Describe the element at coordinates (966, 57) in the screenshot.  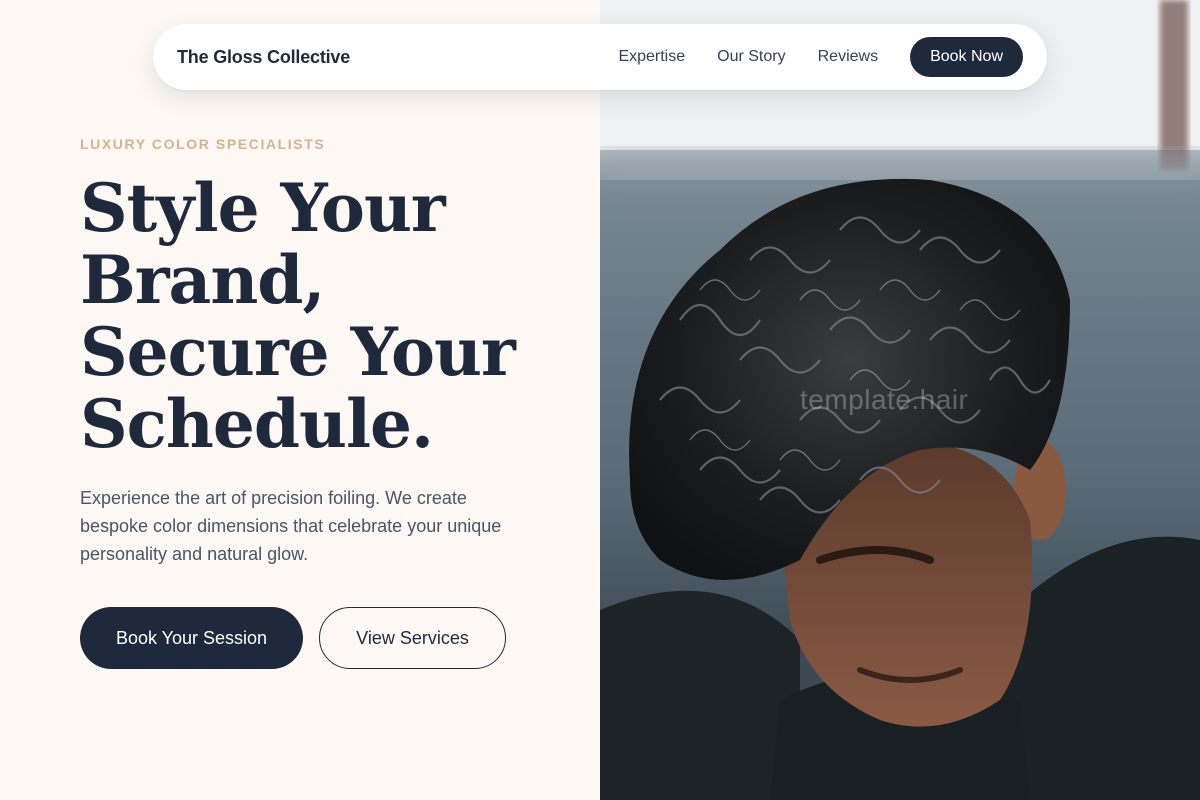
I see `book-now-button: Book Now` at that location.